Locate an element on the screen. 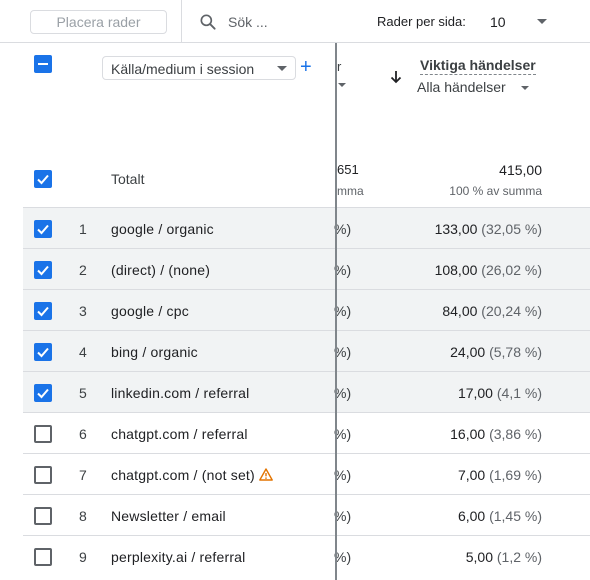  row-metric-percent: (20,24 %) is located at coordinates (511, 311).